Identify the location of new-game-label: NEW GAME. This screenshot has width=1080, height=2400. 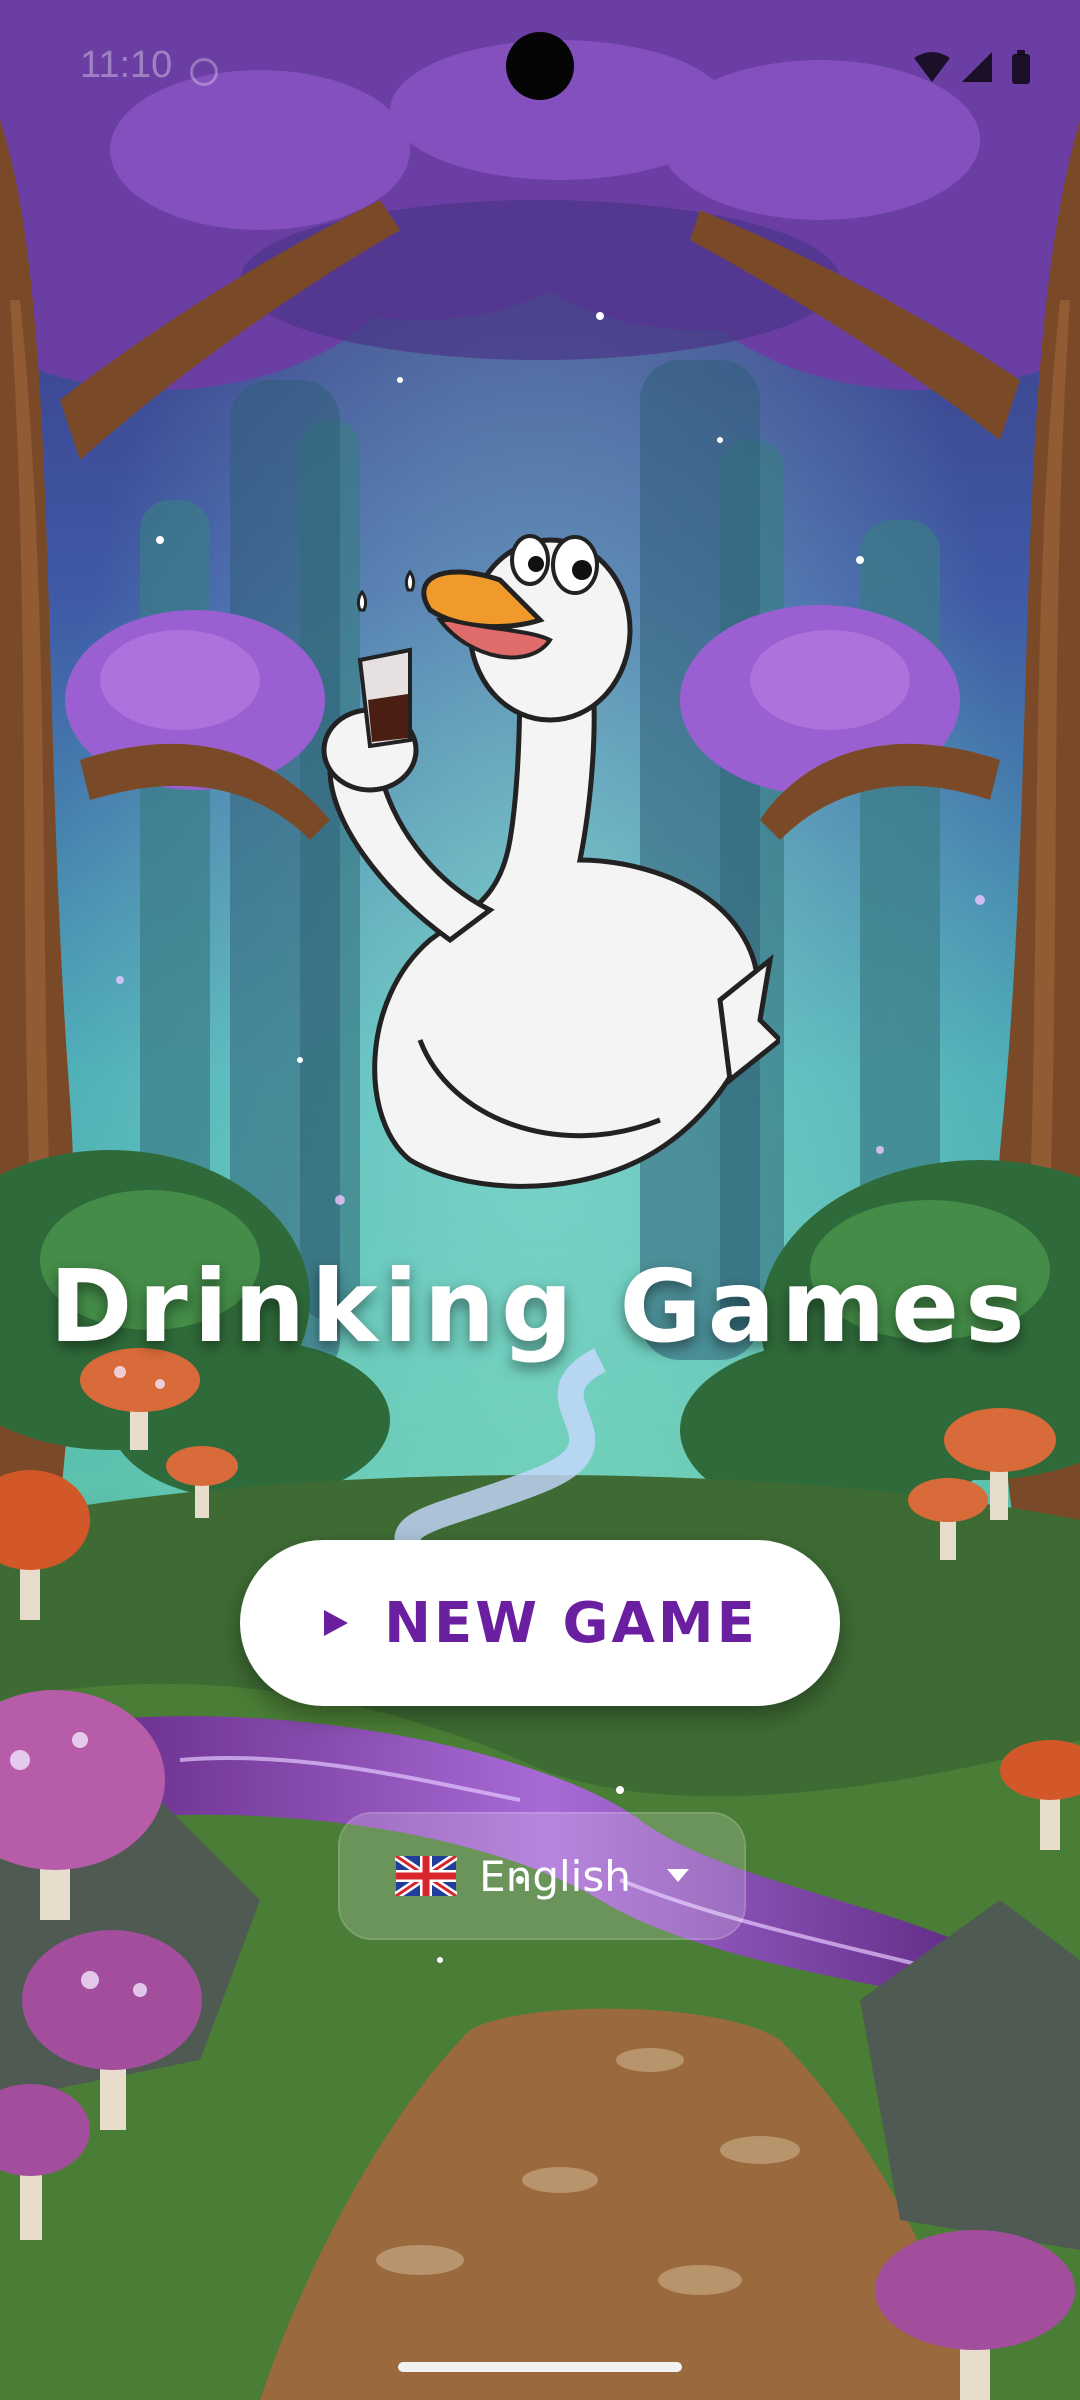
(571, 1623).